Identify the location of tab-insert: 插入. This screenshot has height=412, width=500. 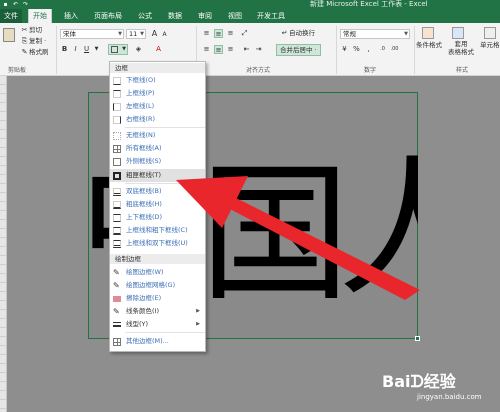
(71, 16).